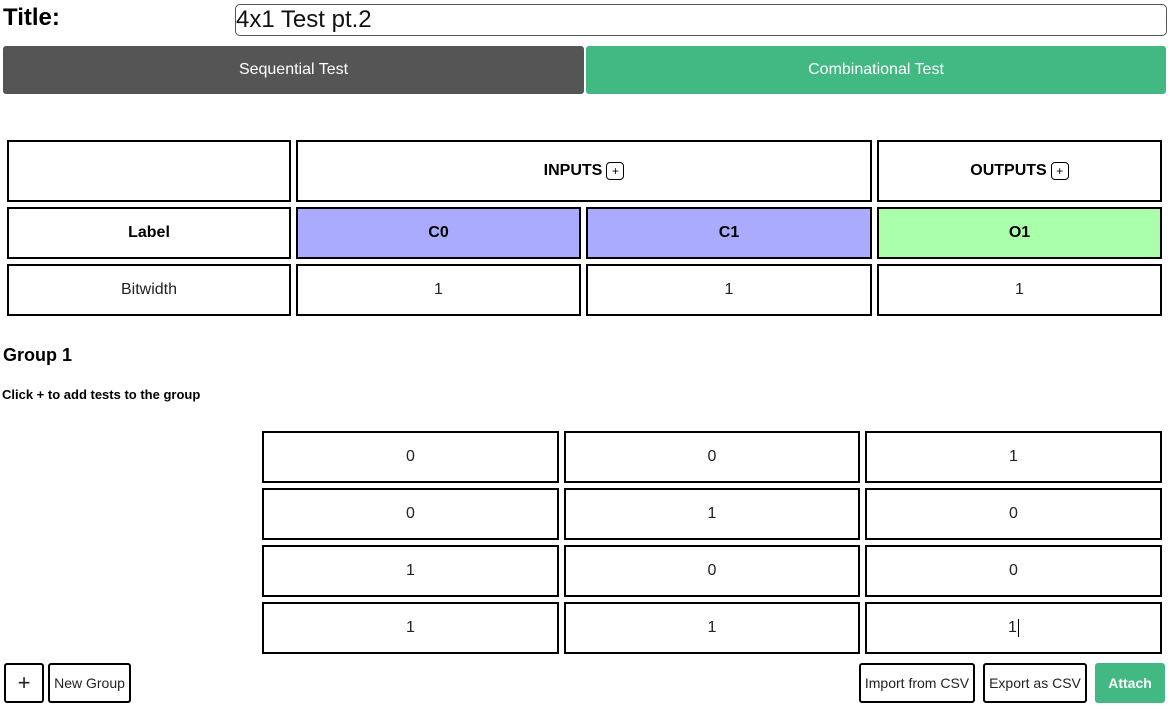  I want to click on table-corner-cell, so click(149, 171).